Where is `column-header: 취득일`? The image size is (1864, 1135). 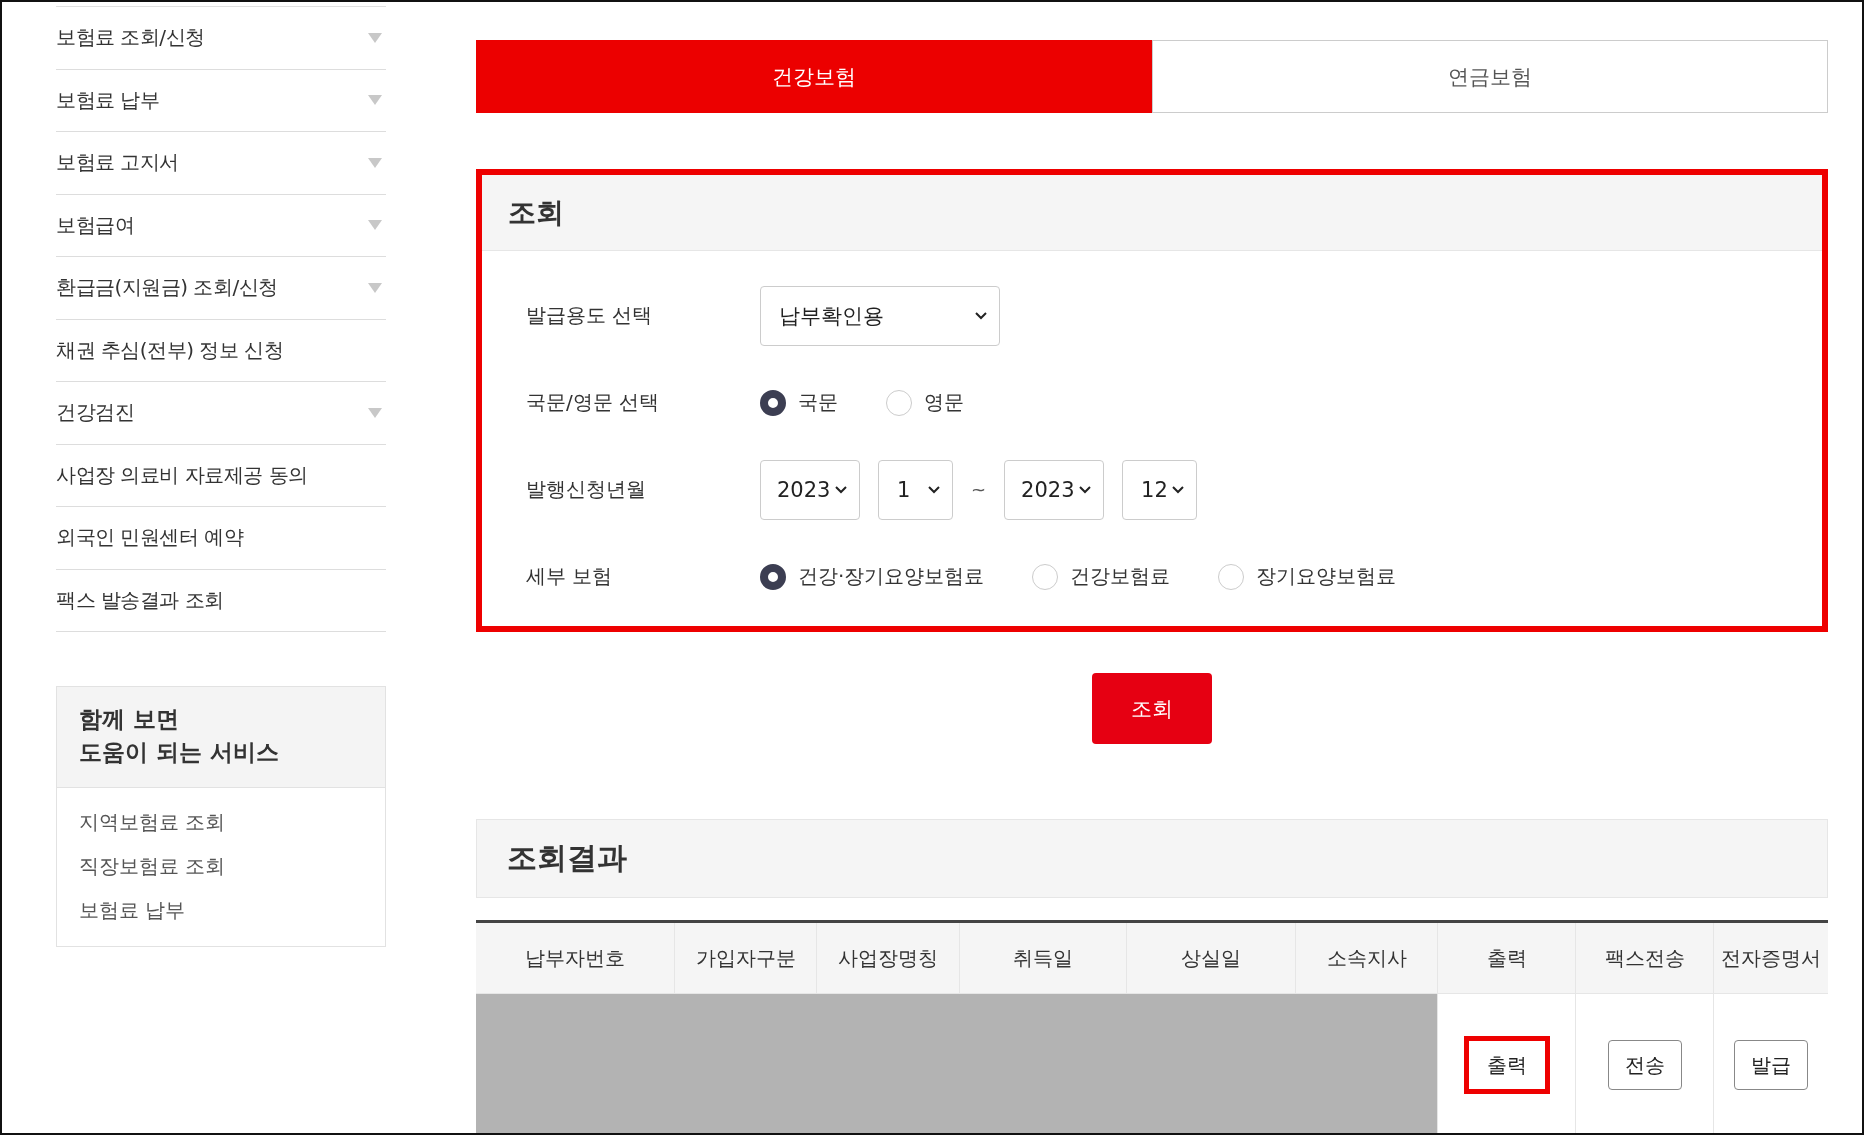 column-header: 취득일 is located at coordinates (1043, 957).